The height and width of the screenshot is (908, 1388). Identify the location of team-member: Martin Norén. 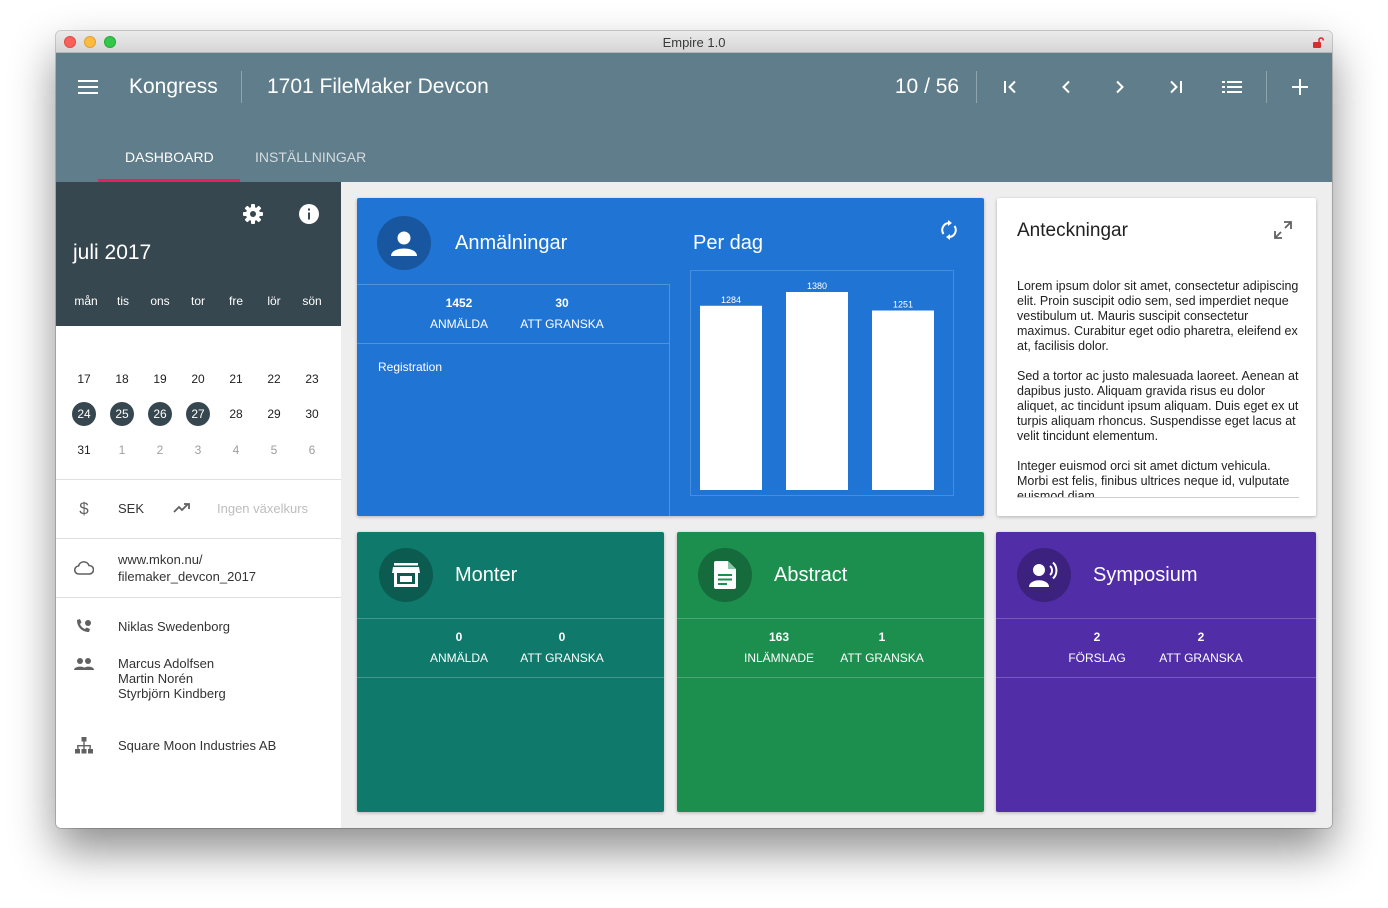
(156, 678).